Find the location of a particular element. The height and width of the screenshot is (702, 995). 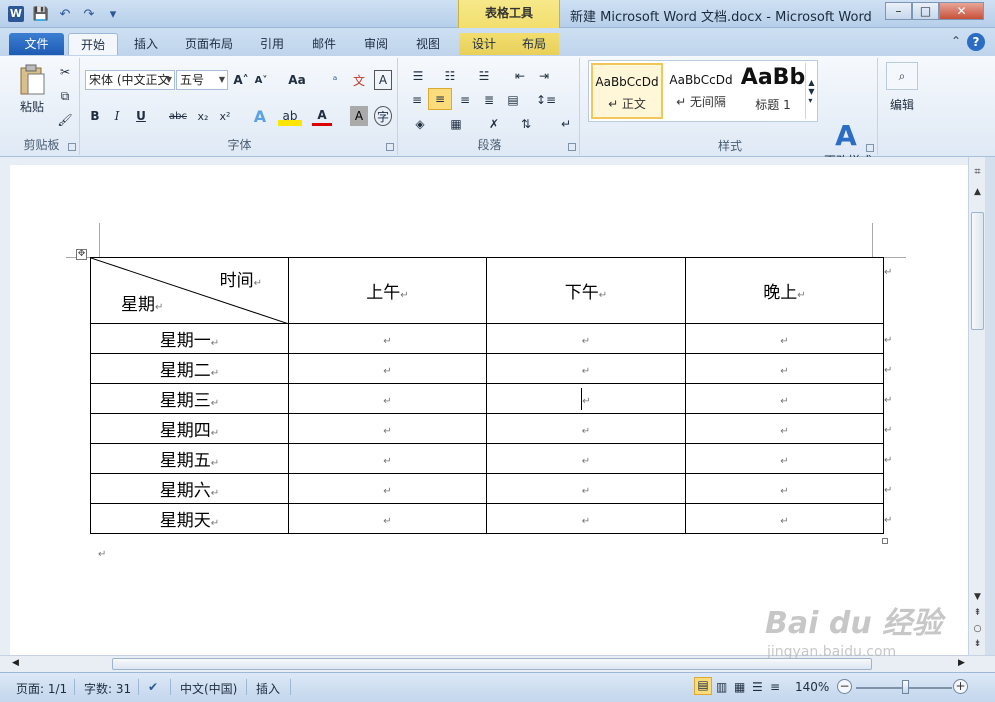

decrease-indent-icon: ⇤ is located at coordinates (520, 76).